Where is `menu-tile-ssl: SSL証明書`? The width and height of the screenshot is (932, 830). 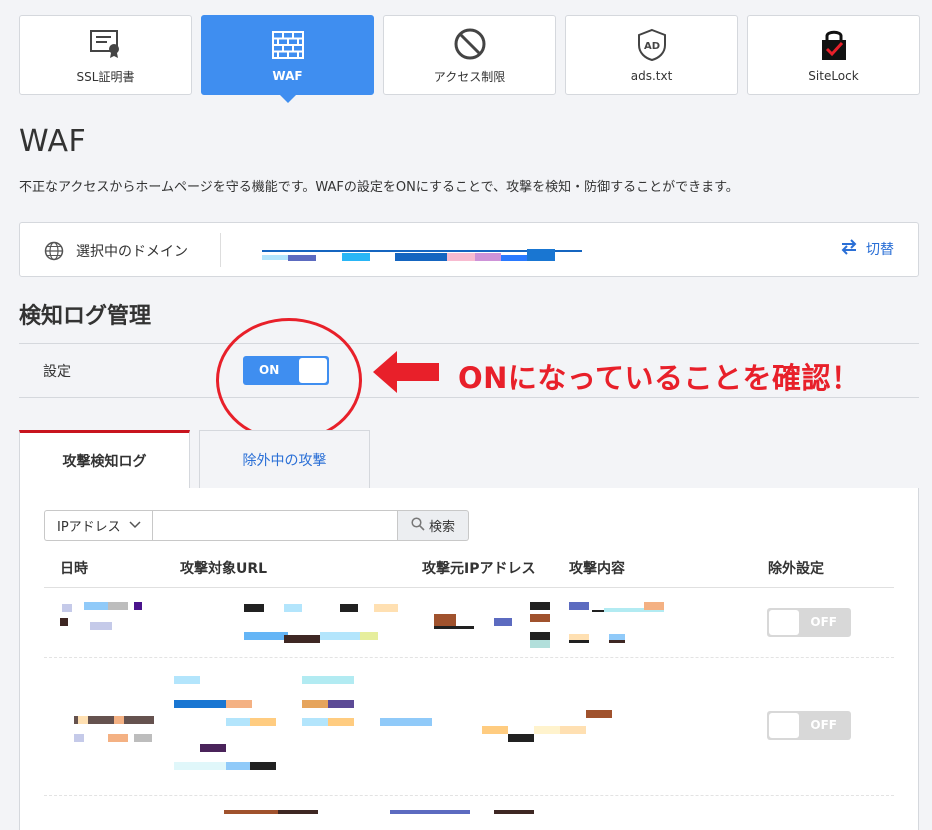 menu-tile-ssl: SSL証明書 is located at coordinates (105, 55).